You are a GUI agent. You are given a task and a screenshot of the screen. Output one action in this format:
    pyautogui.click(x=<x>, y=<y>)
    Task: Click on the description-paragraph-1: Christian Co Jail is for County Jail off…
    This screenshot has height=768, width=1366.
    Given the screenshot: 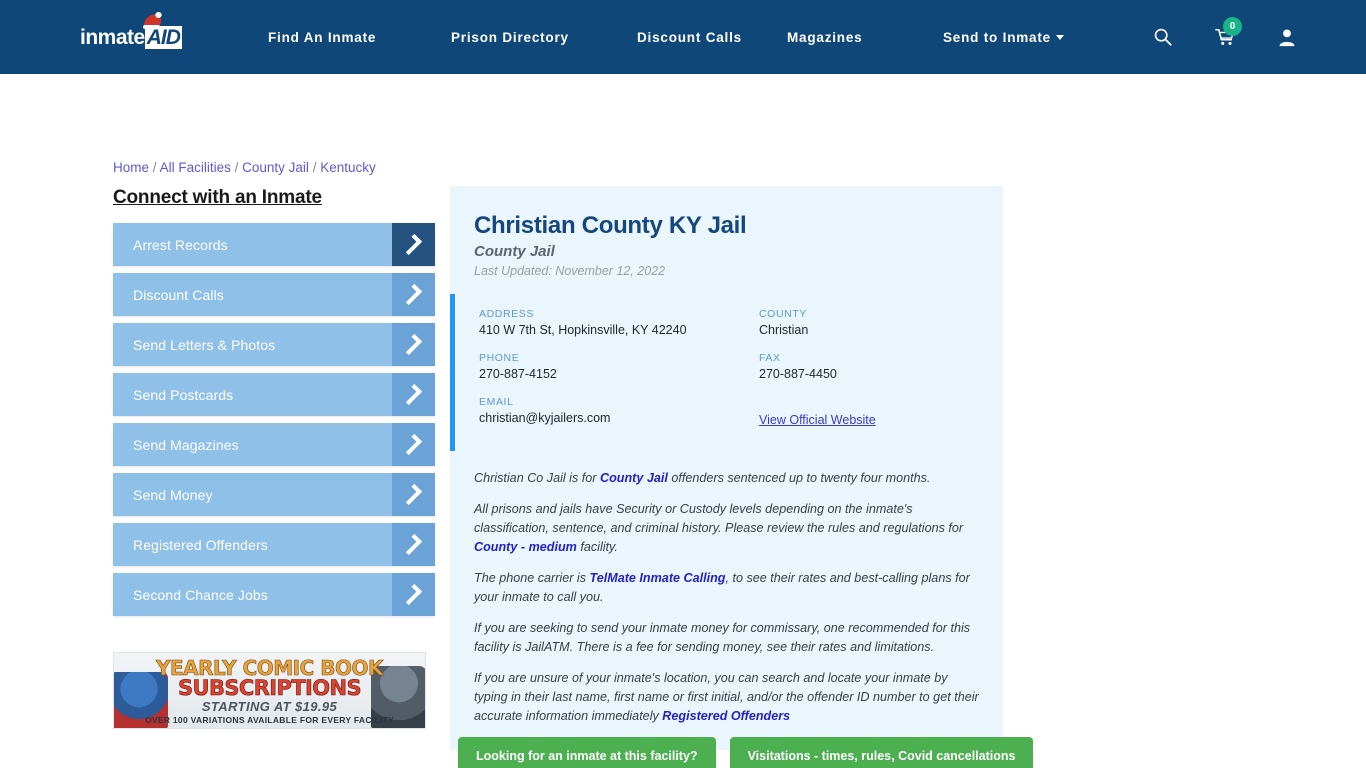 What is the action you would take?
    pyautogui.click(x=727, y=478)
    